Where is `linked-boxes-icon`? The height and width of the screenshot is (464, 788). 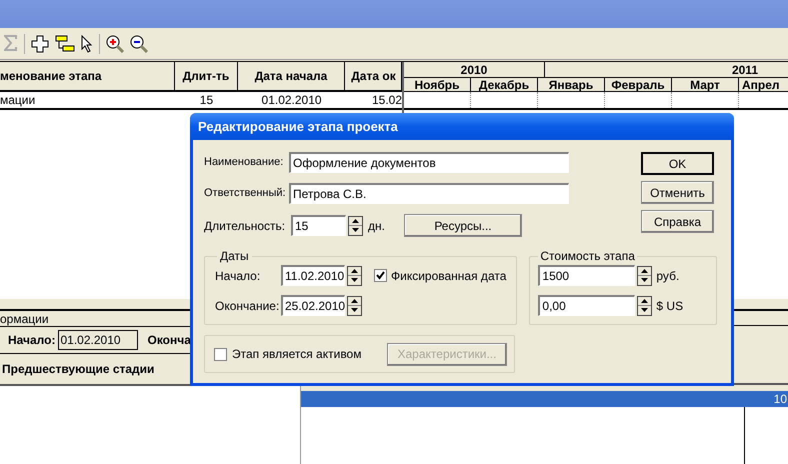
linked-boxes-icon is located at coordinates (65, 43).